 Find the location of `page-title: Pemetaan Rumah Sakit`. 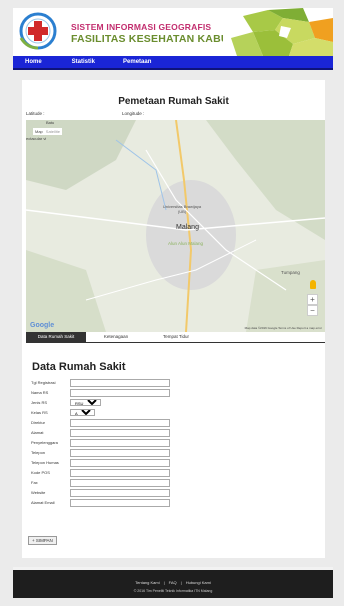

page-title: Pemetaan Rumah Sakit is located at coordinates (173, 101).